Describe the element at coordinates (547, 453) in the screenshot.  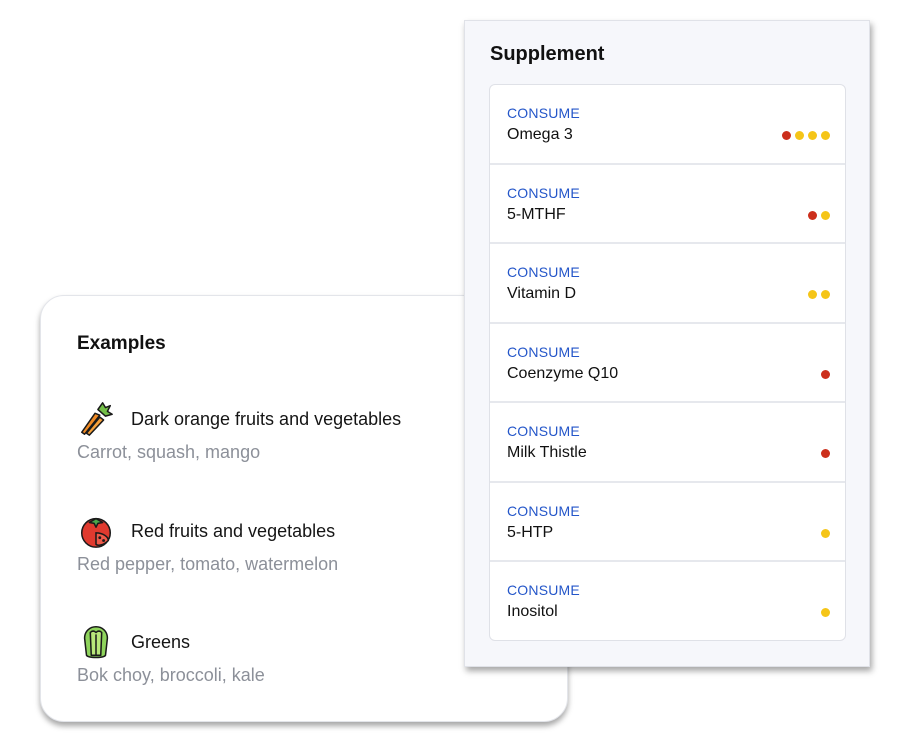
I see `supplement-name: Milk Thistle` at that location.